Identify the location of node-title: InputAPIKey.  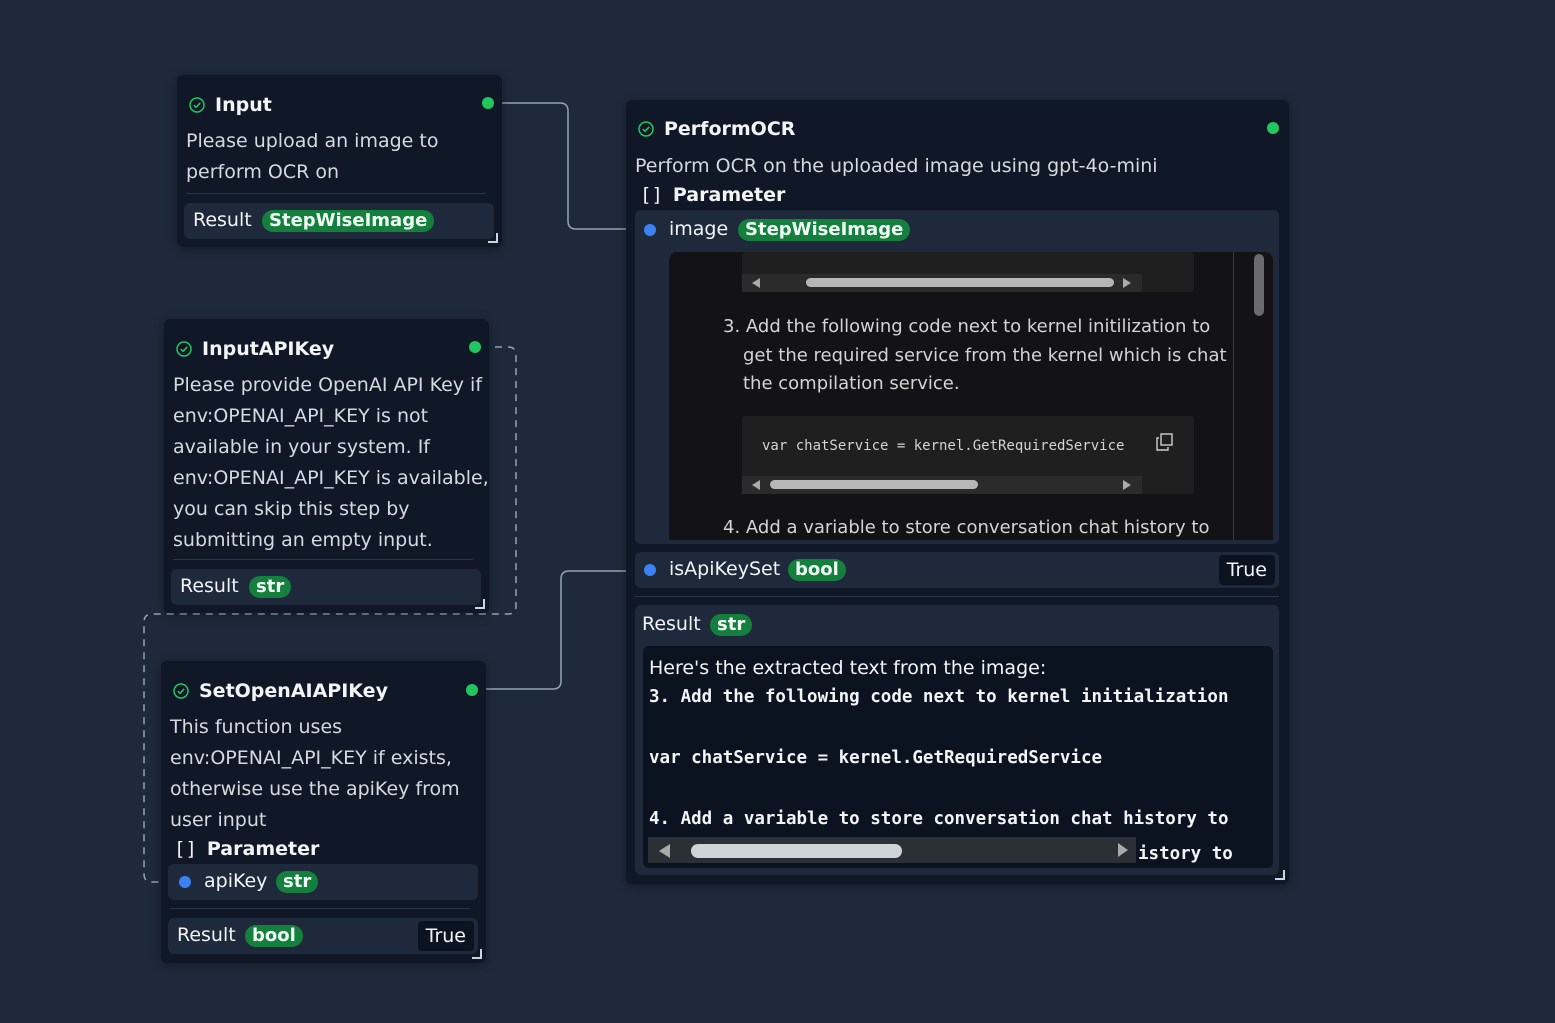
(268, 349).